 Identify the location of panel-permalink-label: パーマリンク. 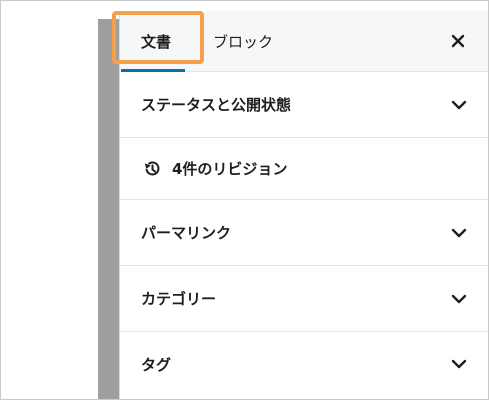
(186, 233).